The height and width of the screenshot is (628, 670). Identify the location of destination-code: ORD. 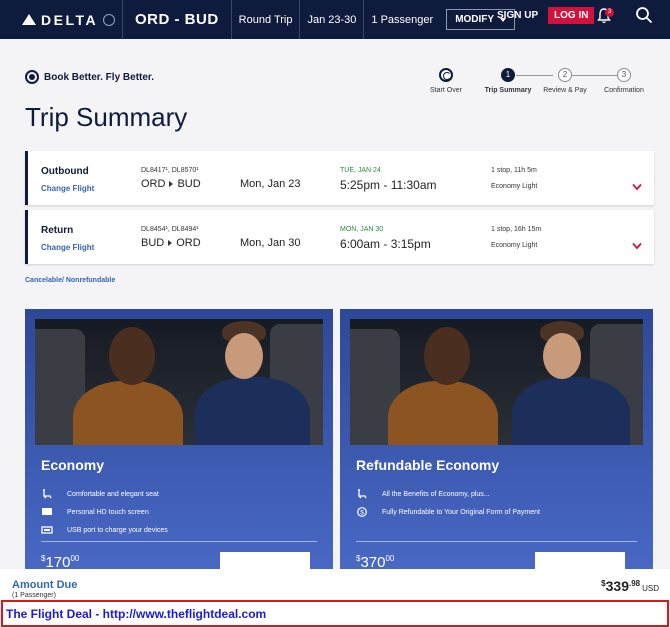
(188, 243).